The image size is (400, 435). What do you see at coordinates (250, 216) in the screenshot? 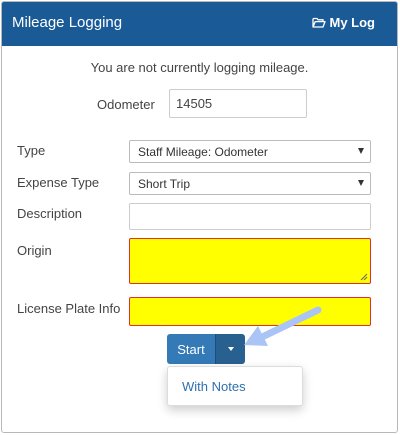
I see `description-input` at bounding box center [250, 216].